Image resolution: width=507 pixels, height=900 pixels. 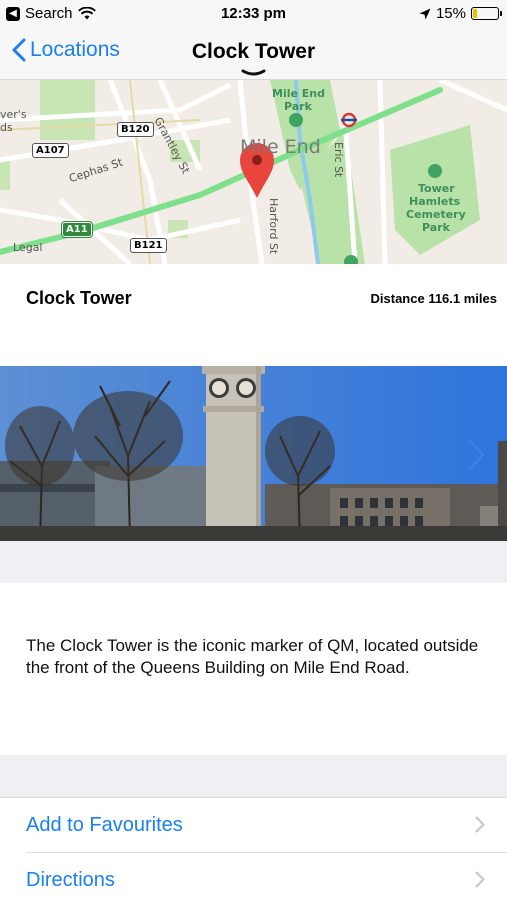 I want to click on road-shield-a11: A11, so click(x=77, y=229).